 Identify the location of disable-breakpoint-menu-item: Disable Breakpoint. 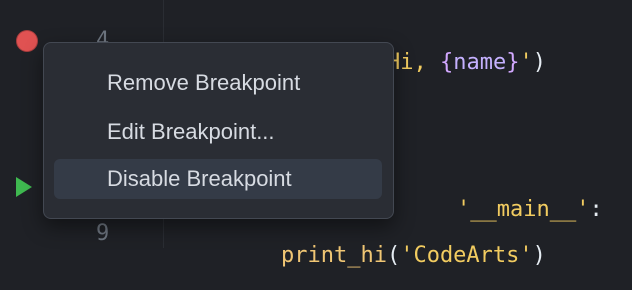
(218, 179).